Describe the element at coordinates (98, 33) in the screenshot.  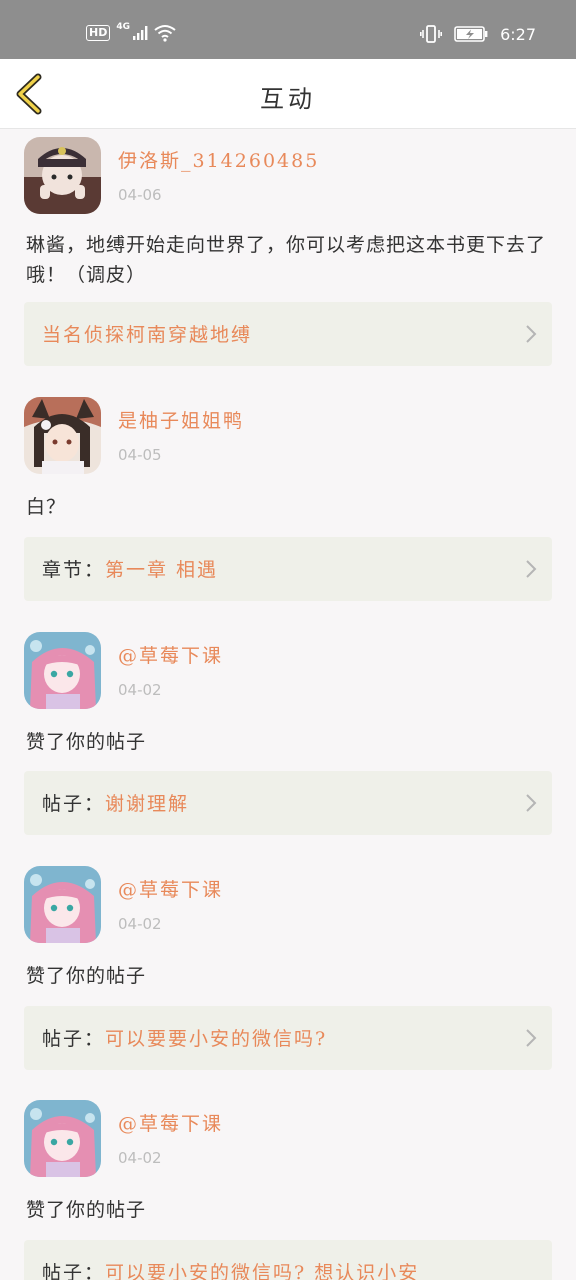
I see `hd-badge: HD` at that location.